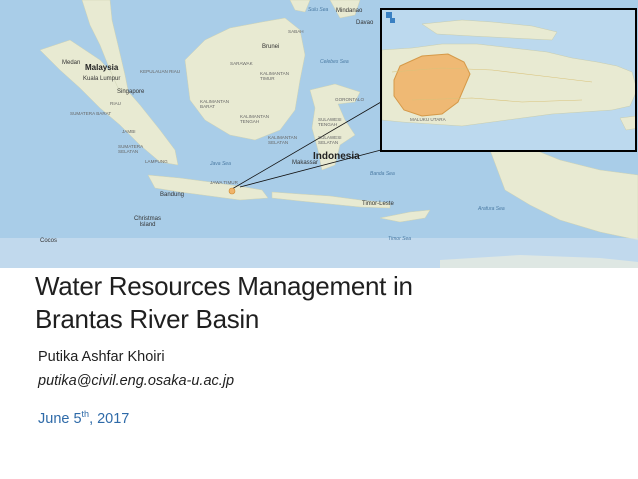 This screenshot has width=638, height=479. Describe the element at coordinates (491, 209) in the screenshot. I see `map-label-arafura-sea: Arafura Sea` at that location.